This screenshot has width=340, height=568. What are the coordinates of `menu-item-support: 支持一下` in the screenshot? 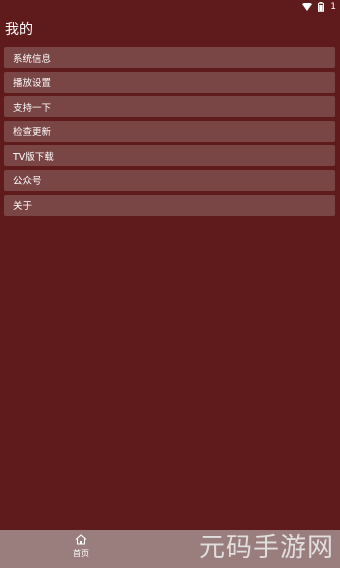 It's located at (169, 107).